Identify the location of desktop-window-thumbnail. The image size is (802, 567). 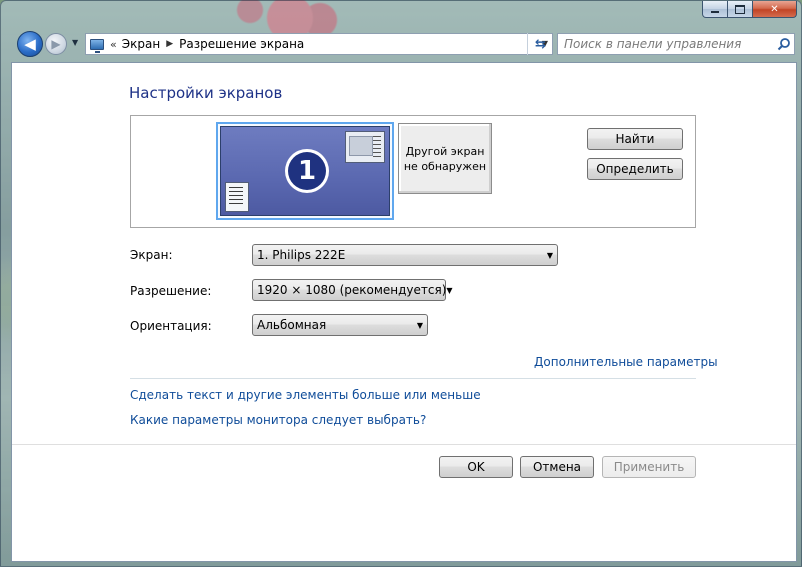
(365, 147).